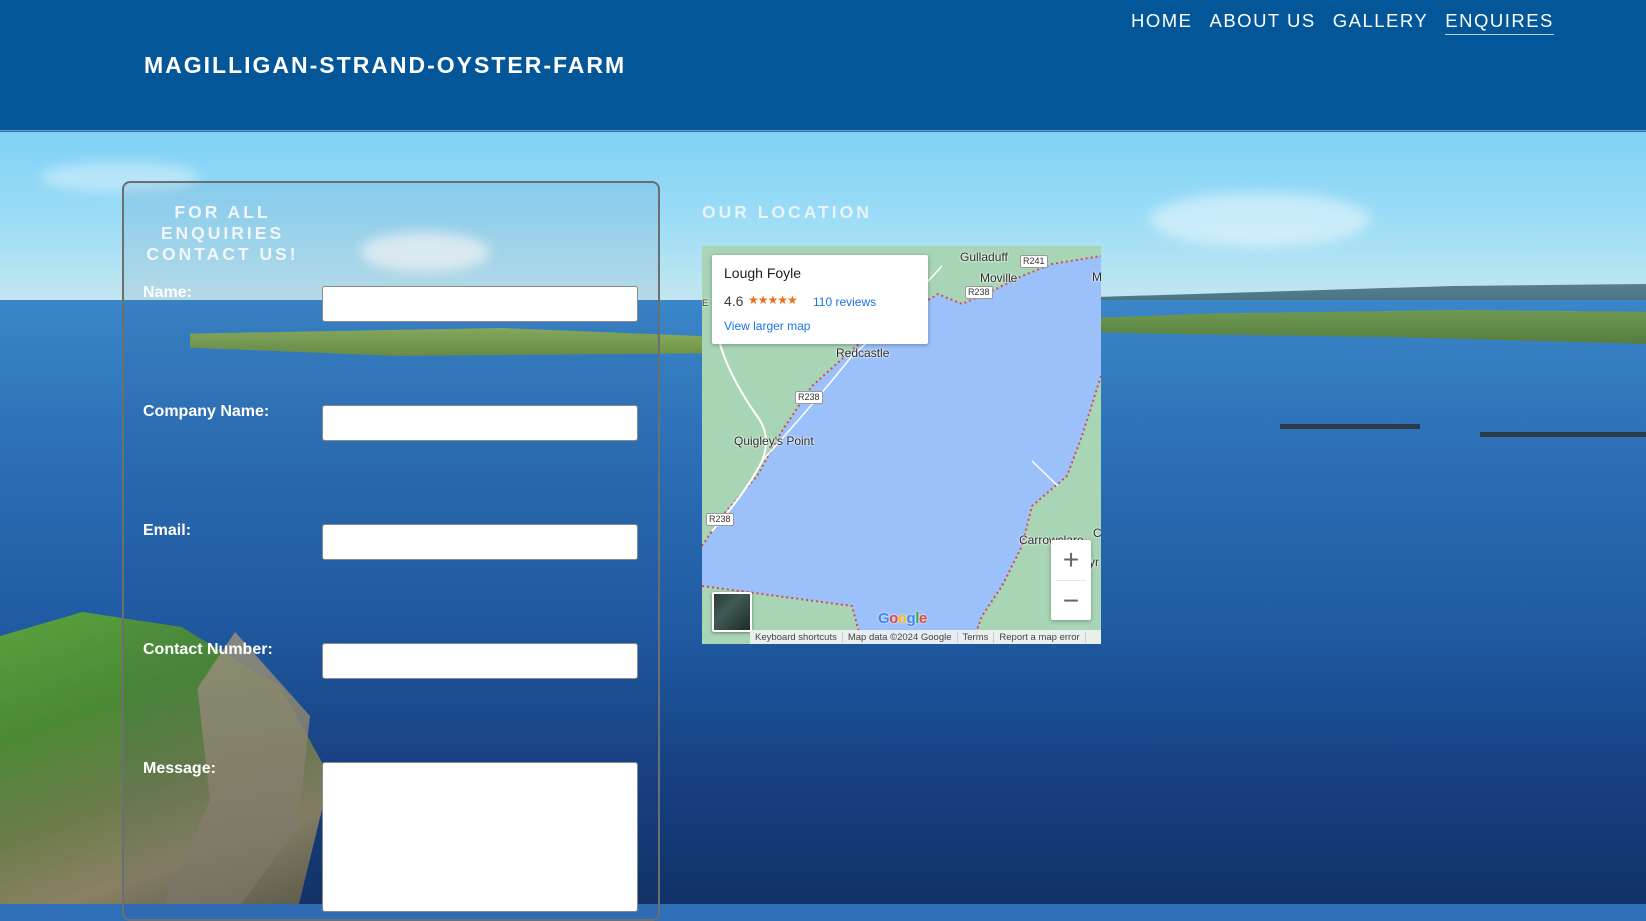 This screenshot has width=1646, height=921. What do you see at coordinates (734, 301) in the screenshot?
I see `place-rating: 4.6` at bounding box center [734, 301].